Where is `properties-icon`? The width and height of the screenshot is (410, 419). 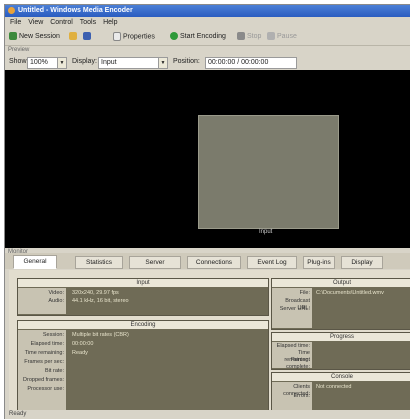
properties-icon is located at coordinates (117, 36).